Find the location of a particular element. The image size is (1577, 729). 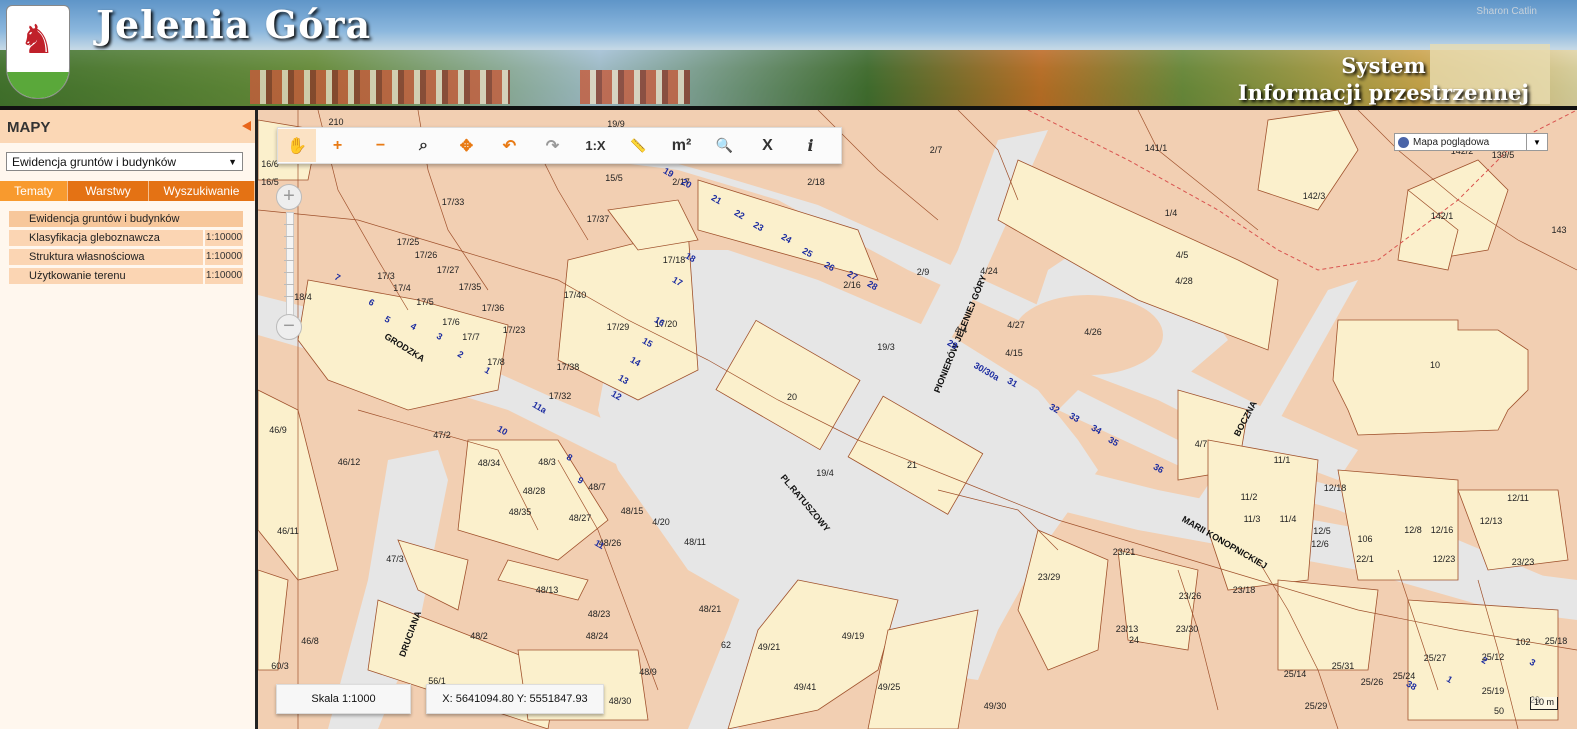

sidebar-header: MAPY is located at coordinates (127, 126).